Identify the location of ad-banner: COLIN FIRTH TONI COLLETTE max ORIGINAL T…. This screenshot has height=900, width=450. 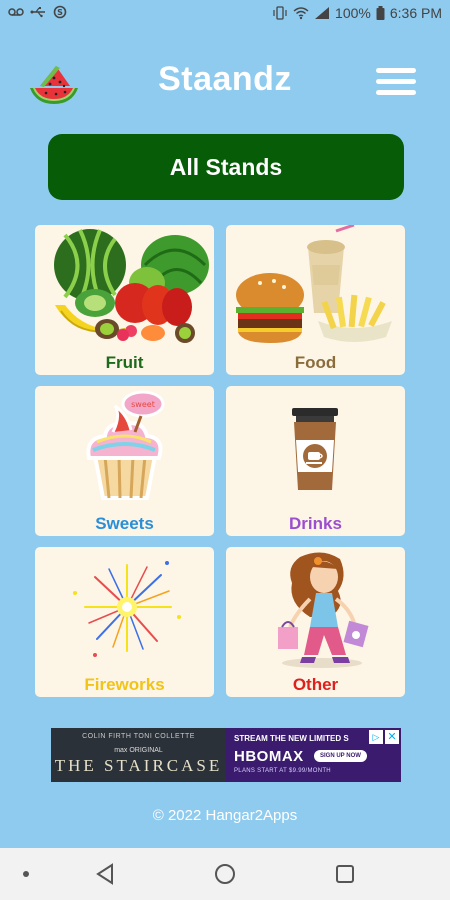
(226, 755).